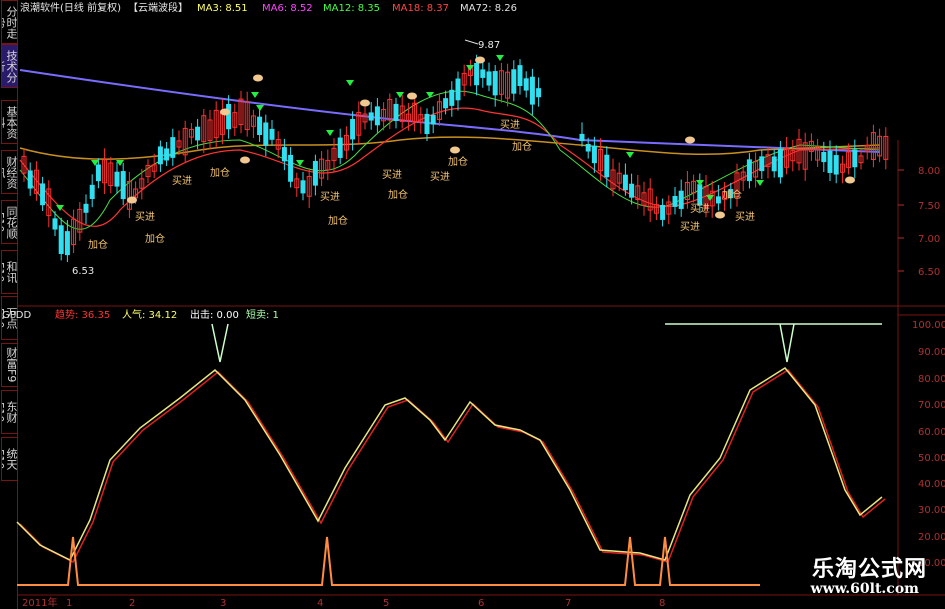 Image resolution: width=945 pixels, height=609 pixels. Describe the element at coordinates (931, 405) in the screenshot. I see `indicator-tick: 70.00` at that location.